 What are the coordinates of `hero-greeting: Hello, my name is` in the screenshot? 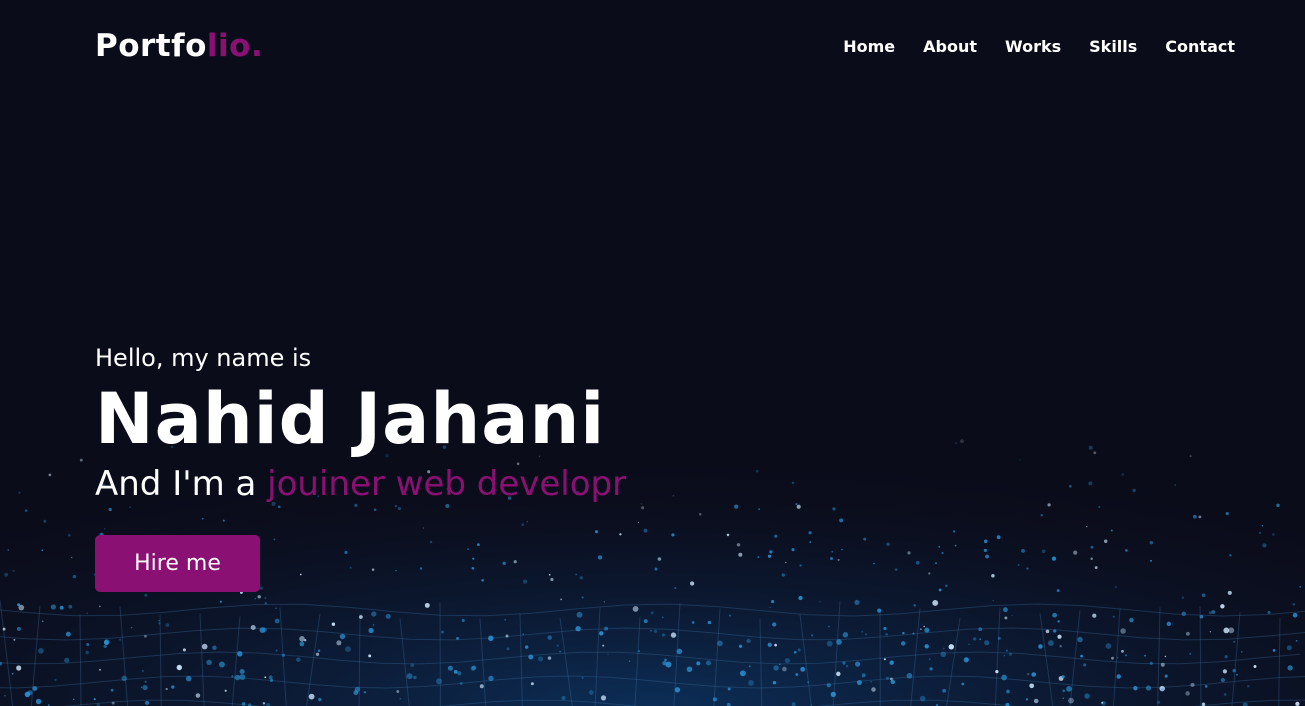 It's located at (203, 358).